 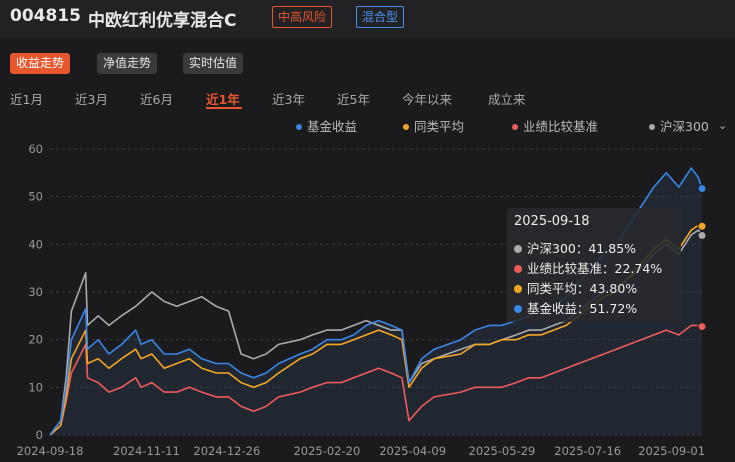 I want to click on x-tick-label: 2025-09-01, so click(x=671, y=451).